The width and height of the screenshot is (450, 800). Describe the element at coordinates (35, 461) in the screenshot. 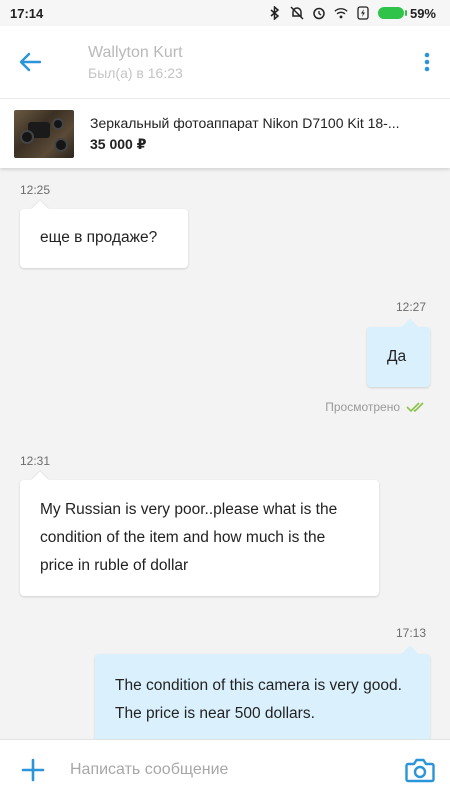

I see `message-time: 12:31` at that location.